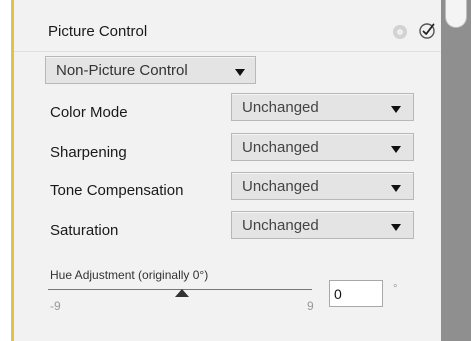 The image size is (471, 341). I want to click on section-header: Picture Control, so click(227, 31).